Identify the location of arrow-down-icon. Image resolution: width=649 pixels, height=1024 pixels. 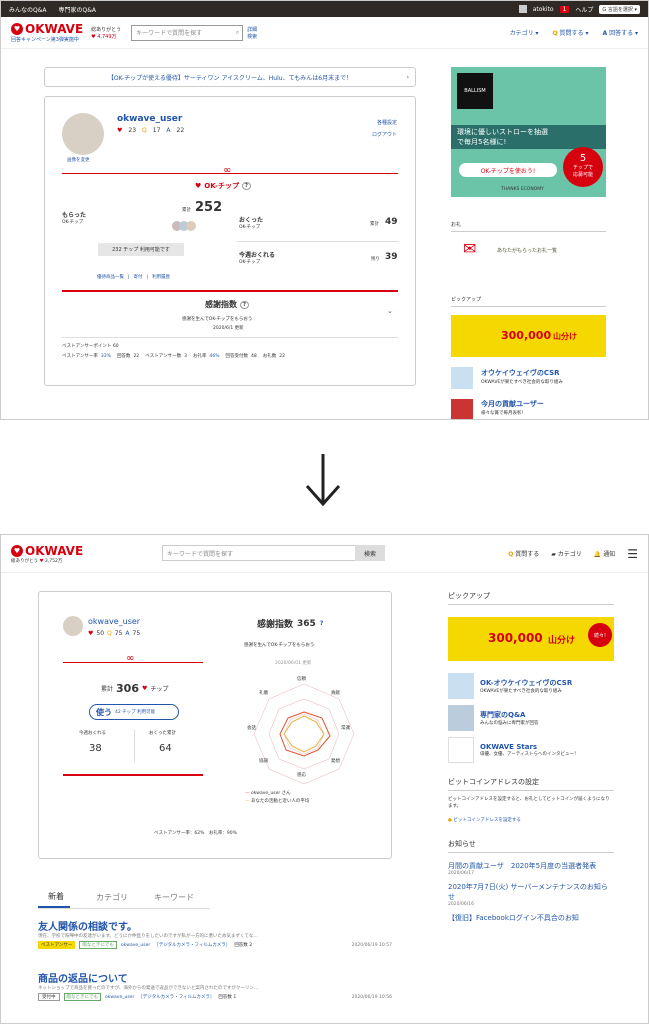
(323, 480).